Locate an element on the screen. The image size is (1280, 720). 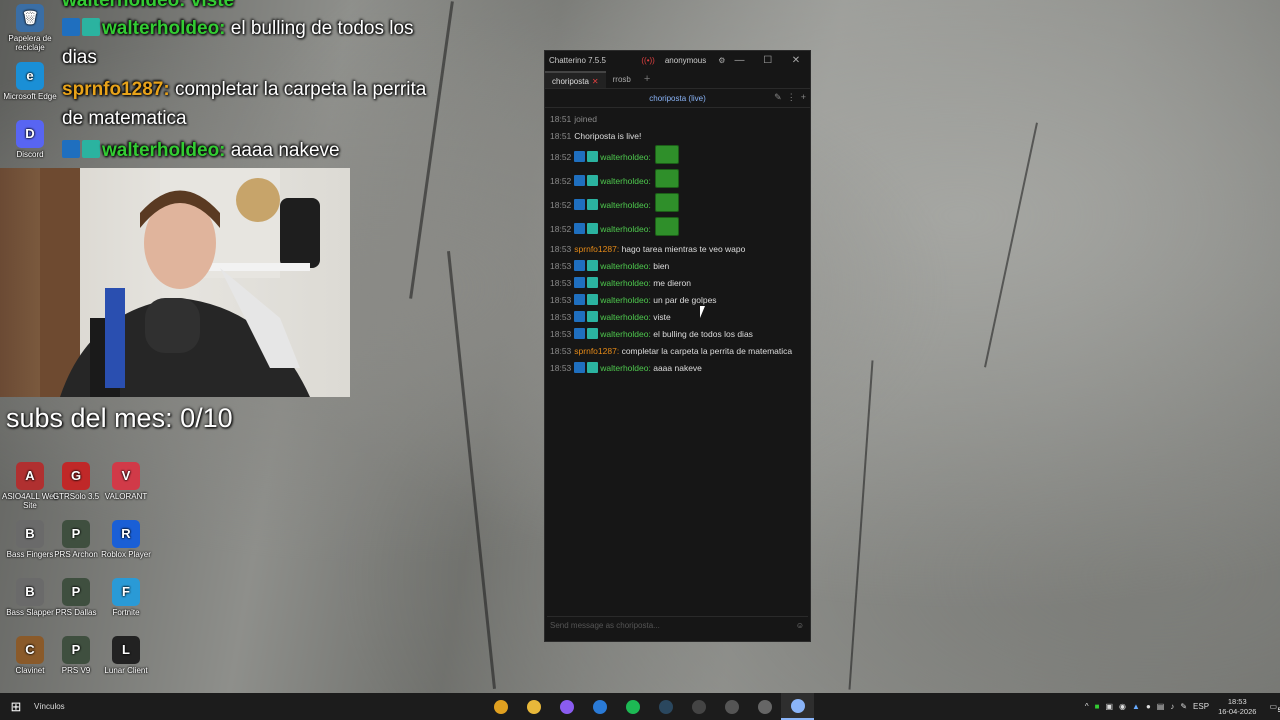
message-input: Send message as choriposta... ☺ is located at coordinates (677, 625).